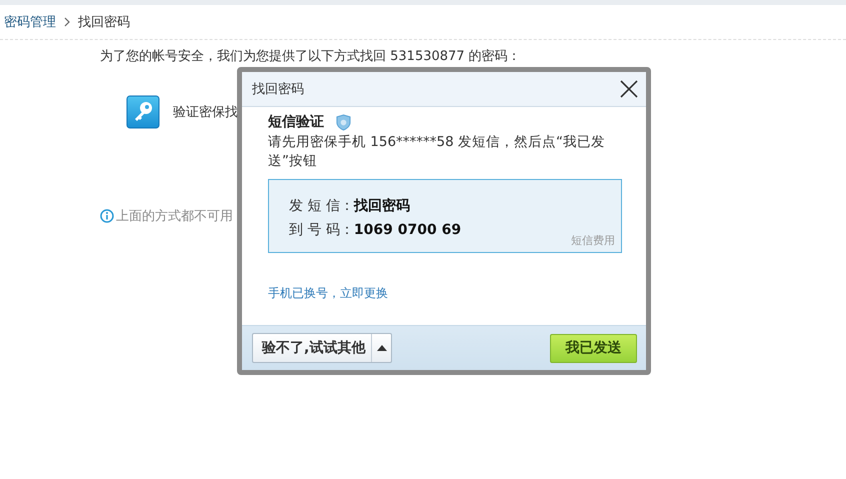 The image size is (846, 479). What do you see at coordinates (382, 206) in the screenshot?
I see `sms-field-value: 找回密码` at bounding box center [382, 206].